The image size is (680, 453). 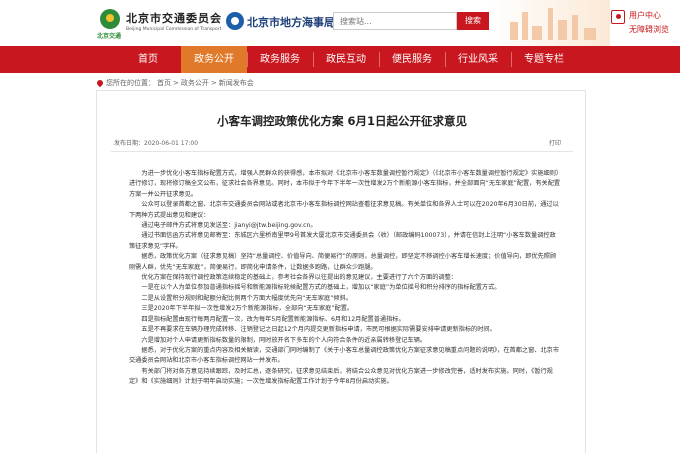 I want to click on org-name: 北京市交通委员会, so click(x=174, y=18).